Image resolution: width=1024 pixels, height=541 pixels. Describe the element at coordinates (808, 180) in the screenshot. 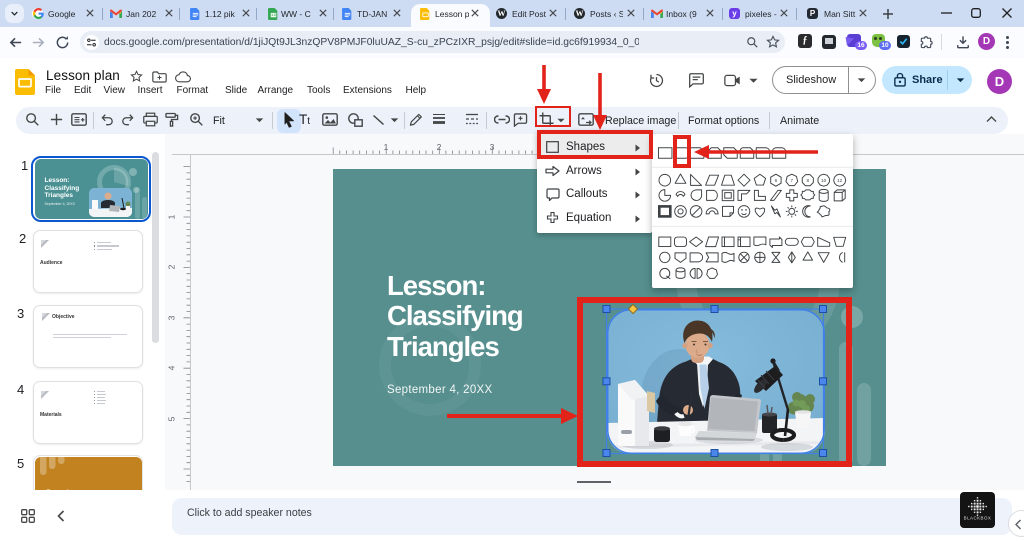

I see `svg-text: 8` at that location.